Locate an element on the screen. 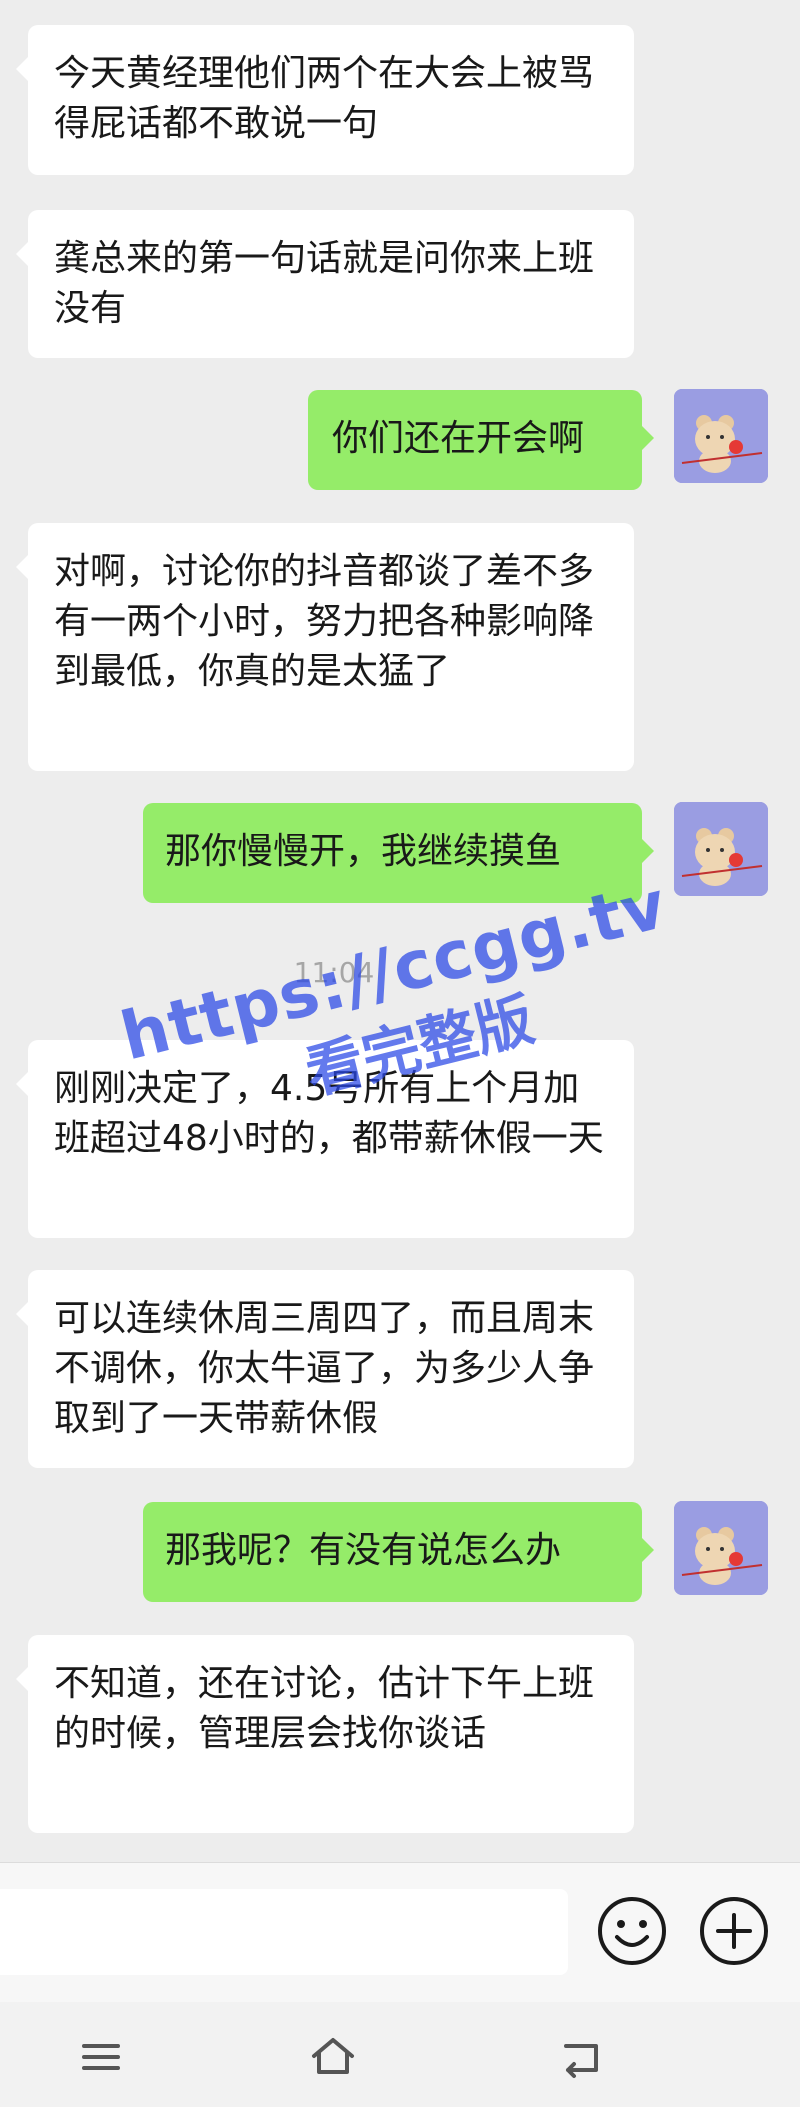 The image size is (800, 2107). system-nav-bar is located at coordinates (400, 2054).